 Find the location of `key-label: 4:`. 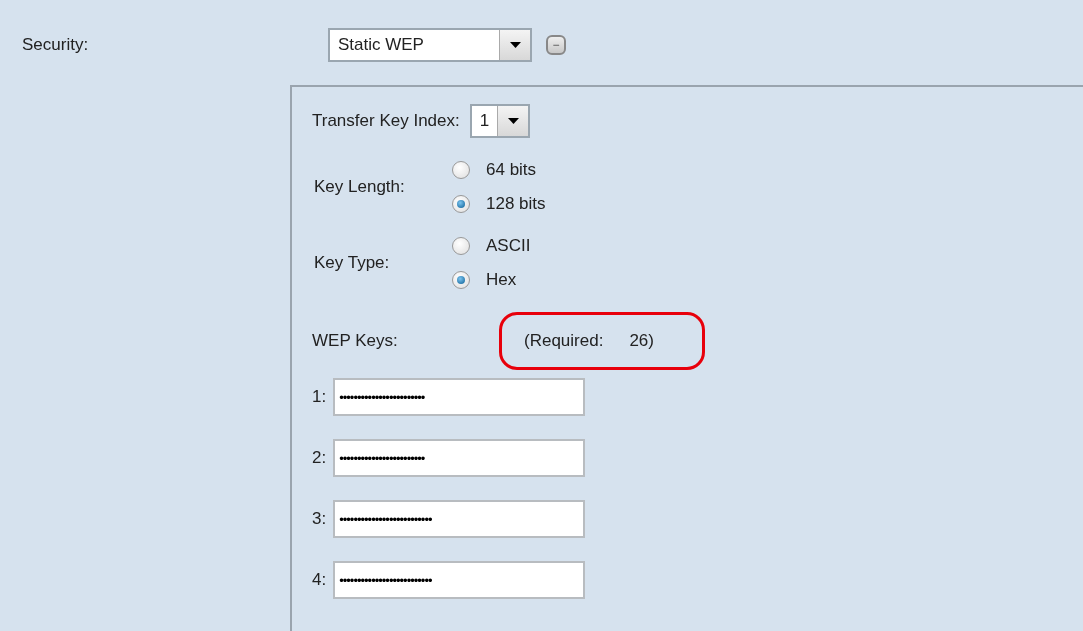

key-label: 4: is located at coordinates (319, 580).